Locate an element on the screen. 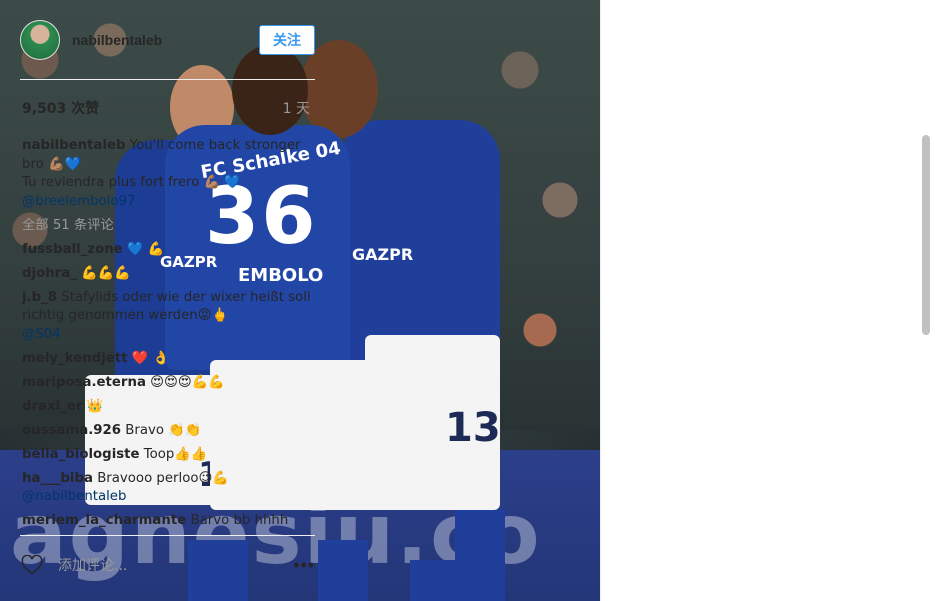 Image resolution: width=935 pixels, height=601 pixels. comment-item: mariposa.eterna 😍😍😍💪💪 is located at coordinates (167, 383).